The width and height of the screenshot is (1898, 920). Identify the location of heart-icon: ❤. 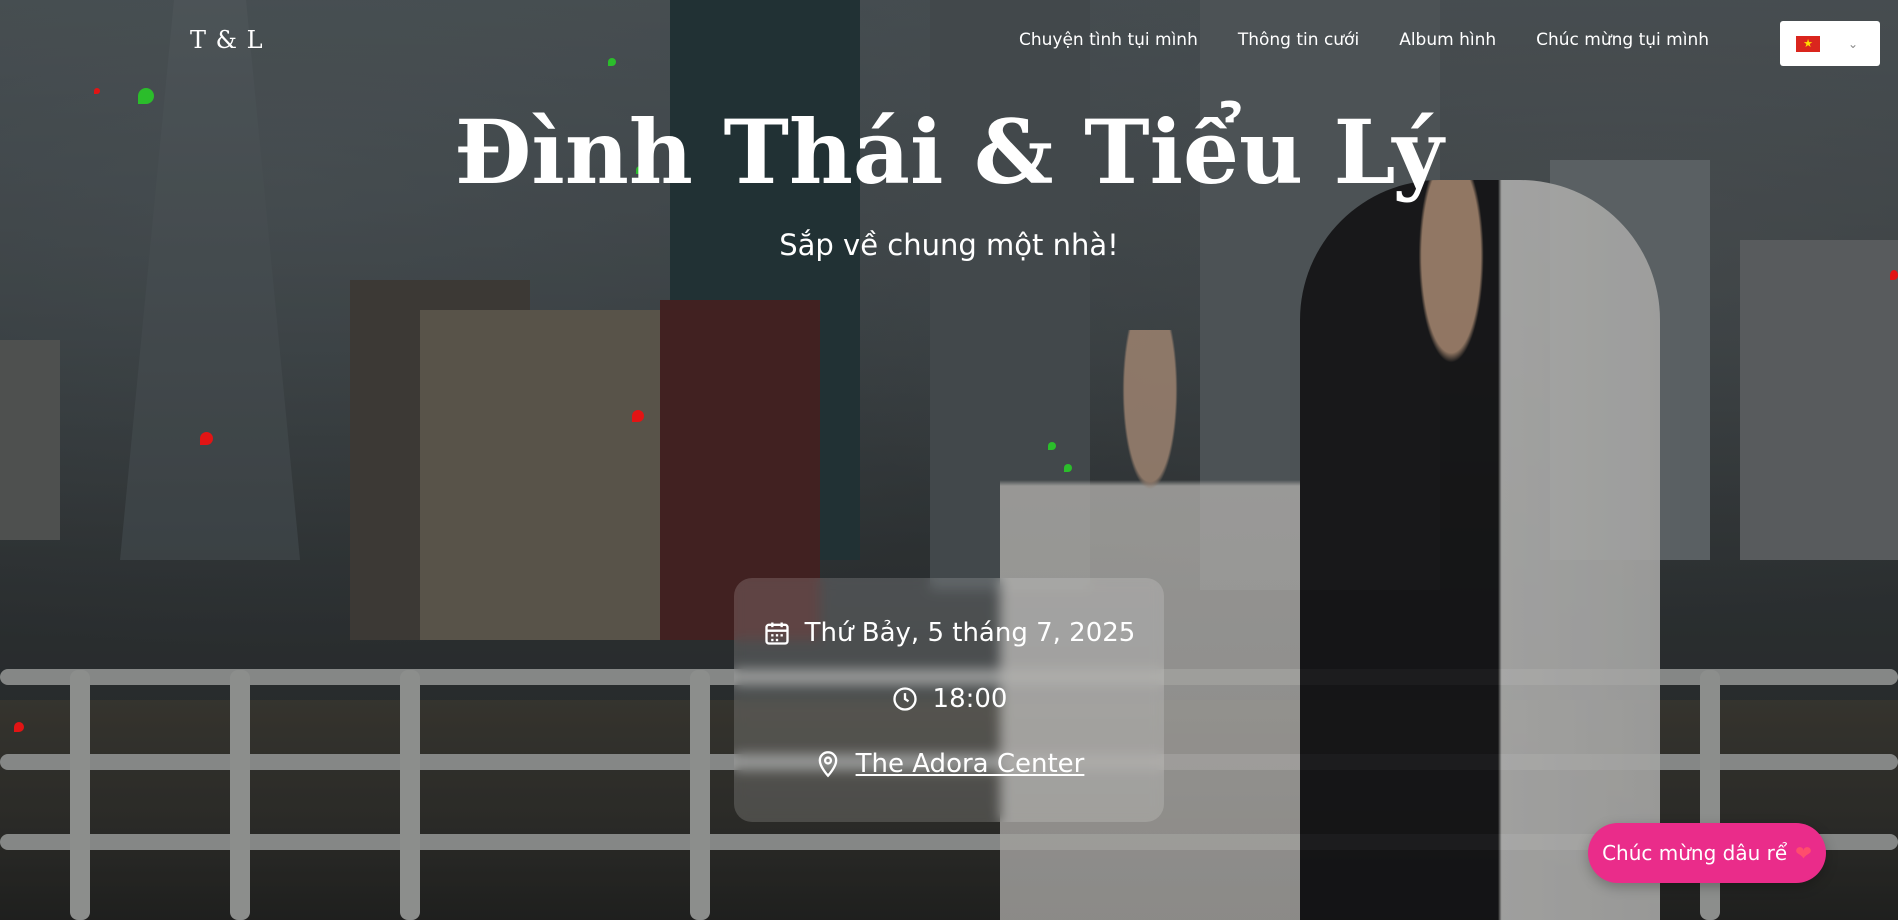
(1803, 853).